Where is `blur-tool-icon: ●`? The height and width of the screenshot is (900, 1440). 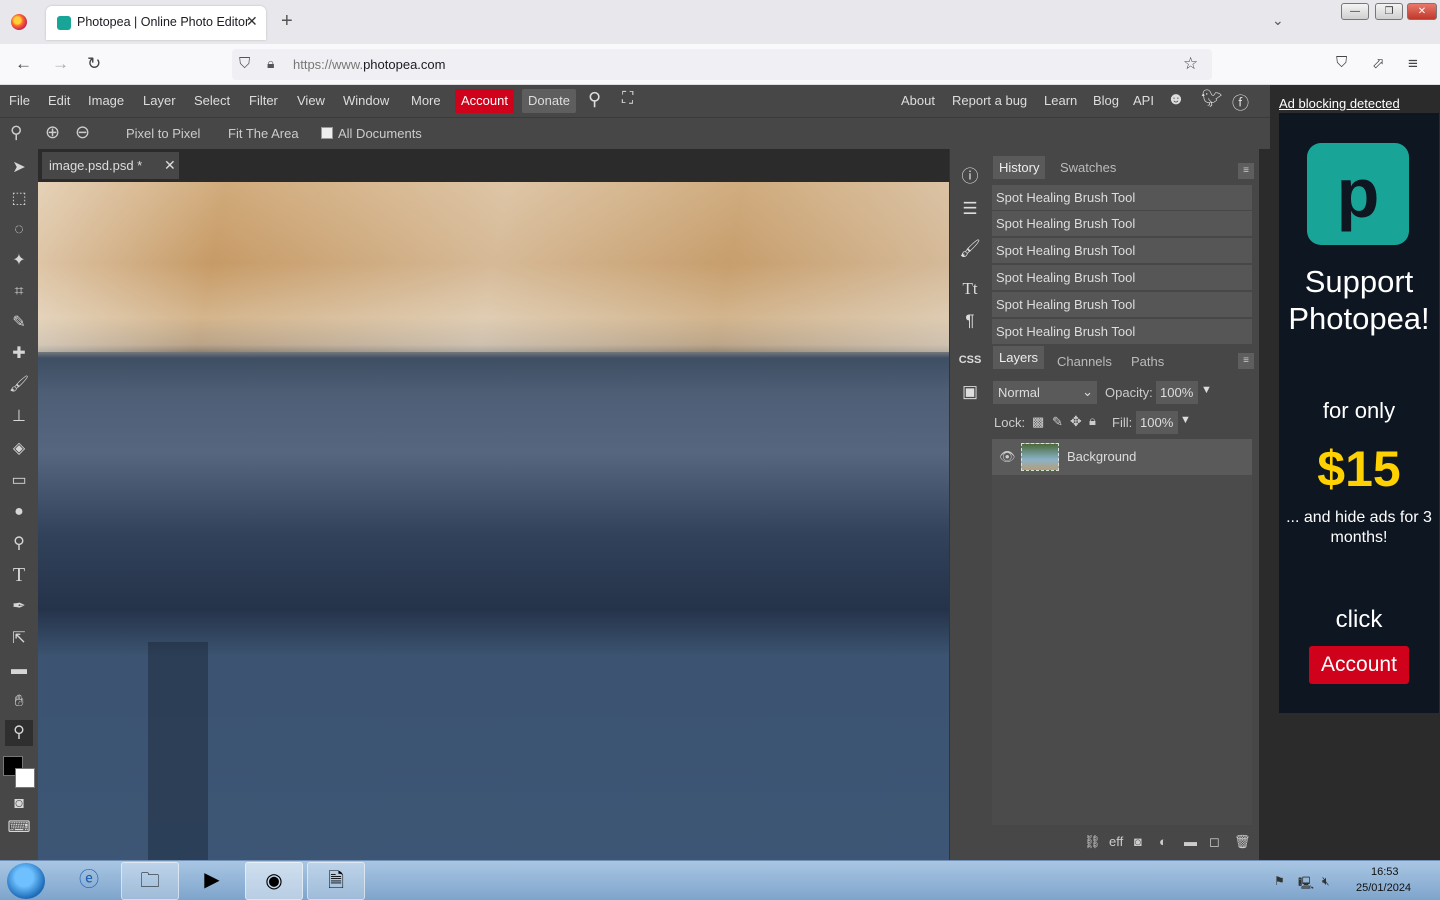 blur-tool-icon: ● is located at coordinates (19, 512).